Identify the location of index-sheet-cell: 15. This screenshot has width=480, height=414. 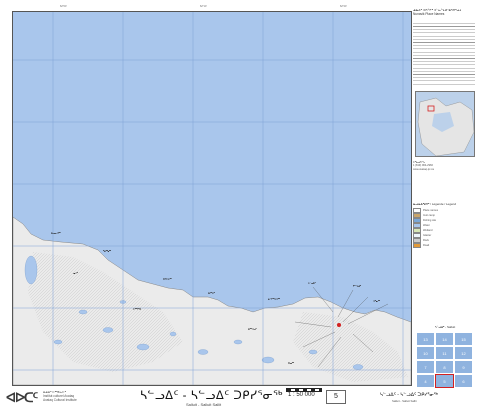
(463, 339).